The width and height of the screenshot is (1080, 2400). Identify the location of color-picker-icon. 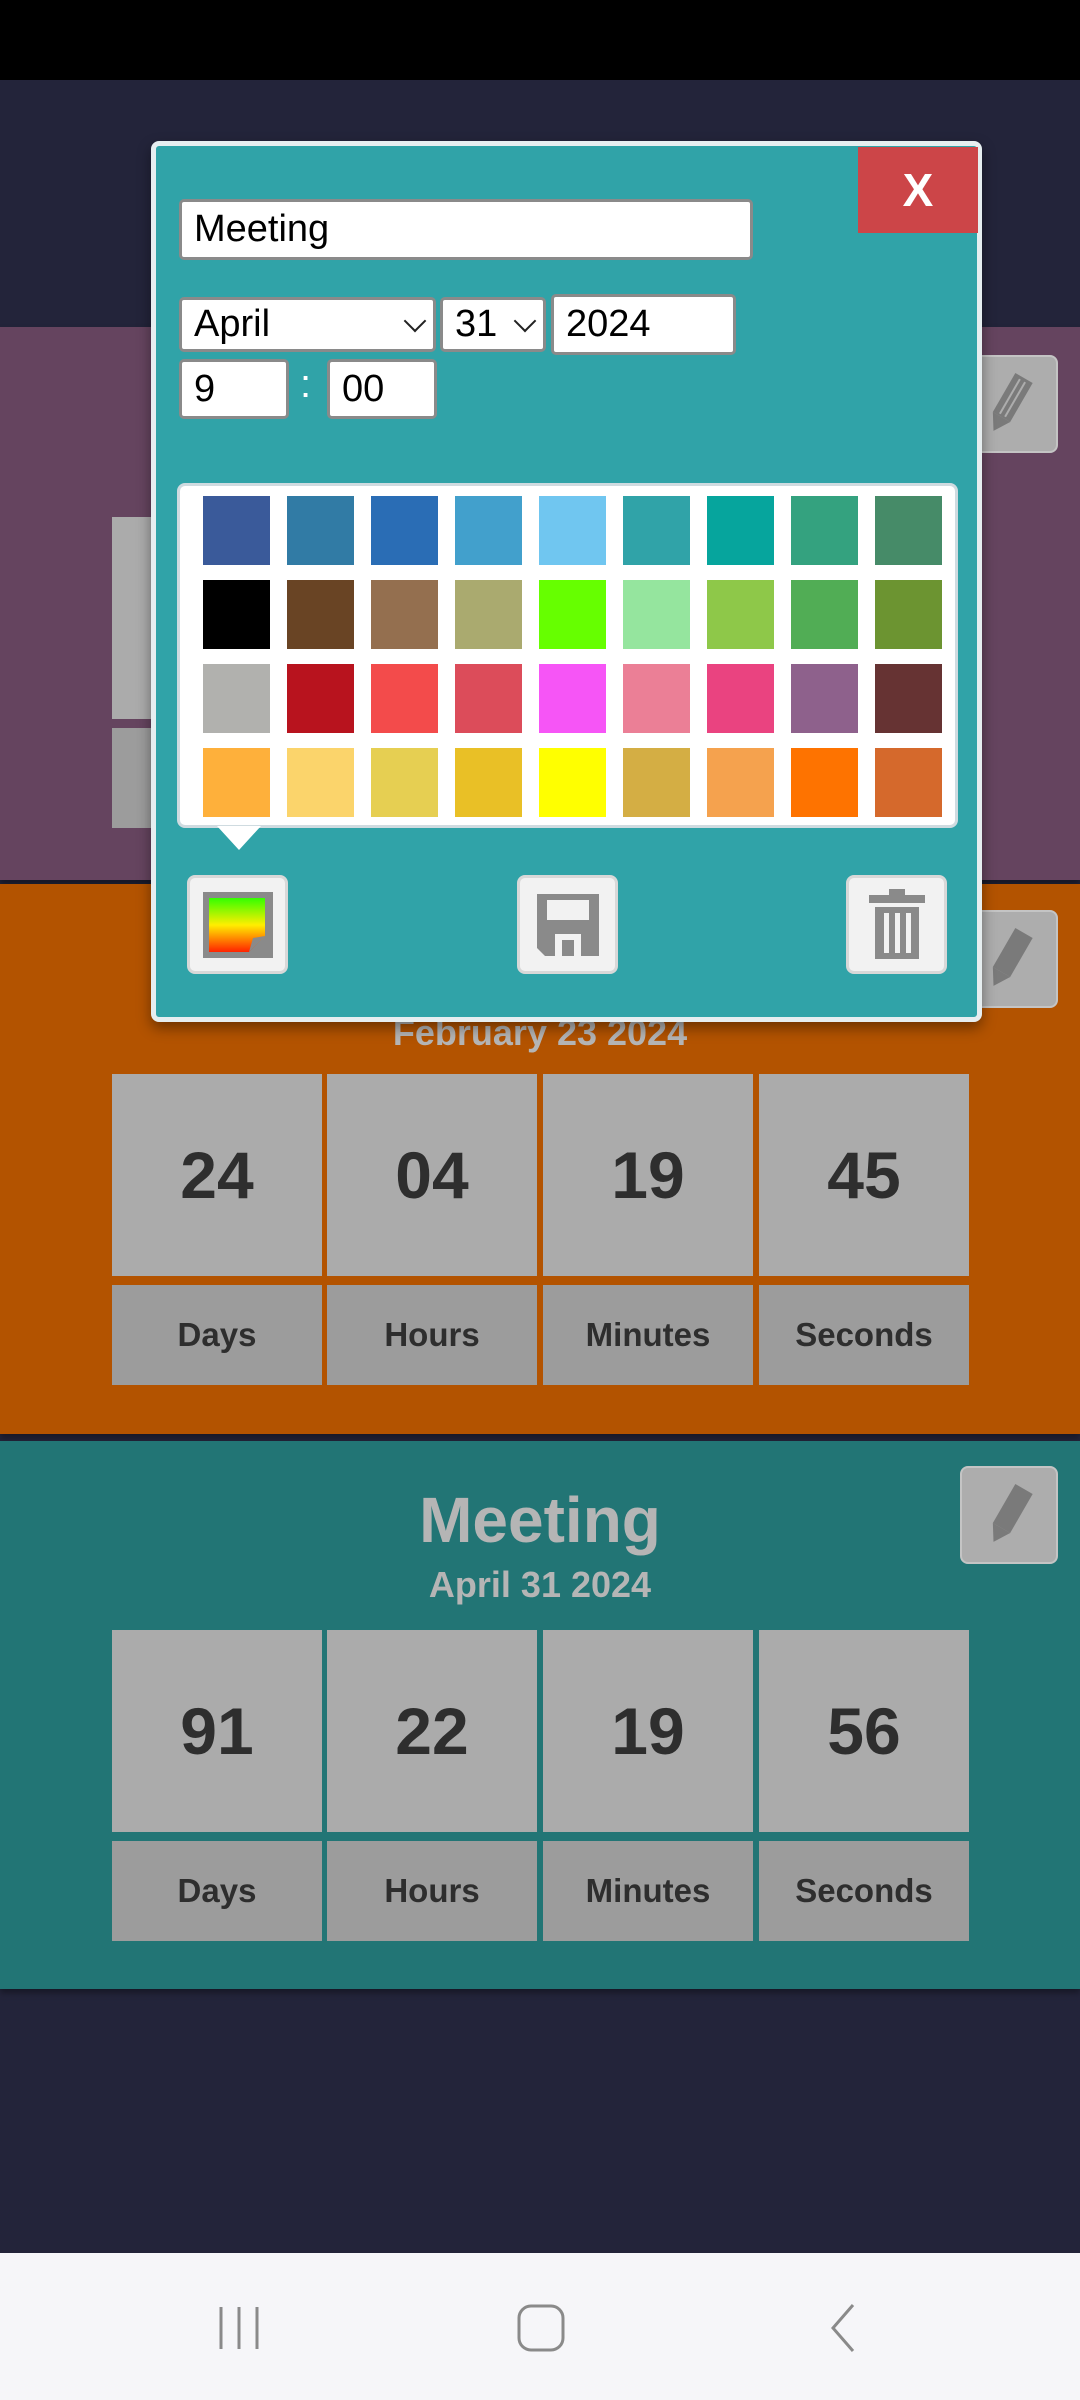
(237, 924).